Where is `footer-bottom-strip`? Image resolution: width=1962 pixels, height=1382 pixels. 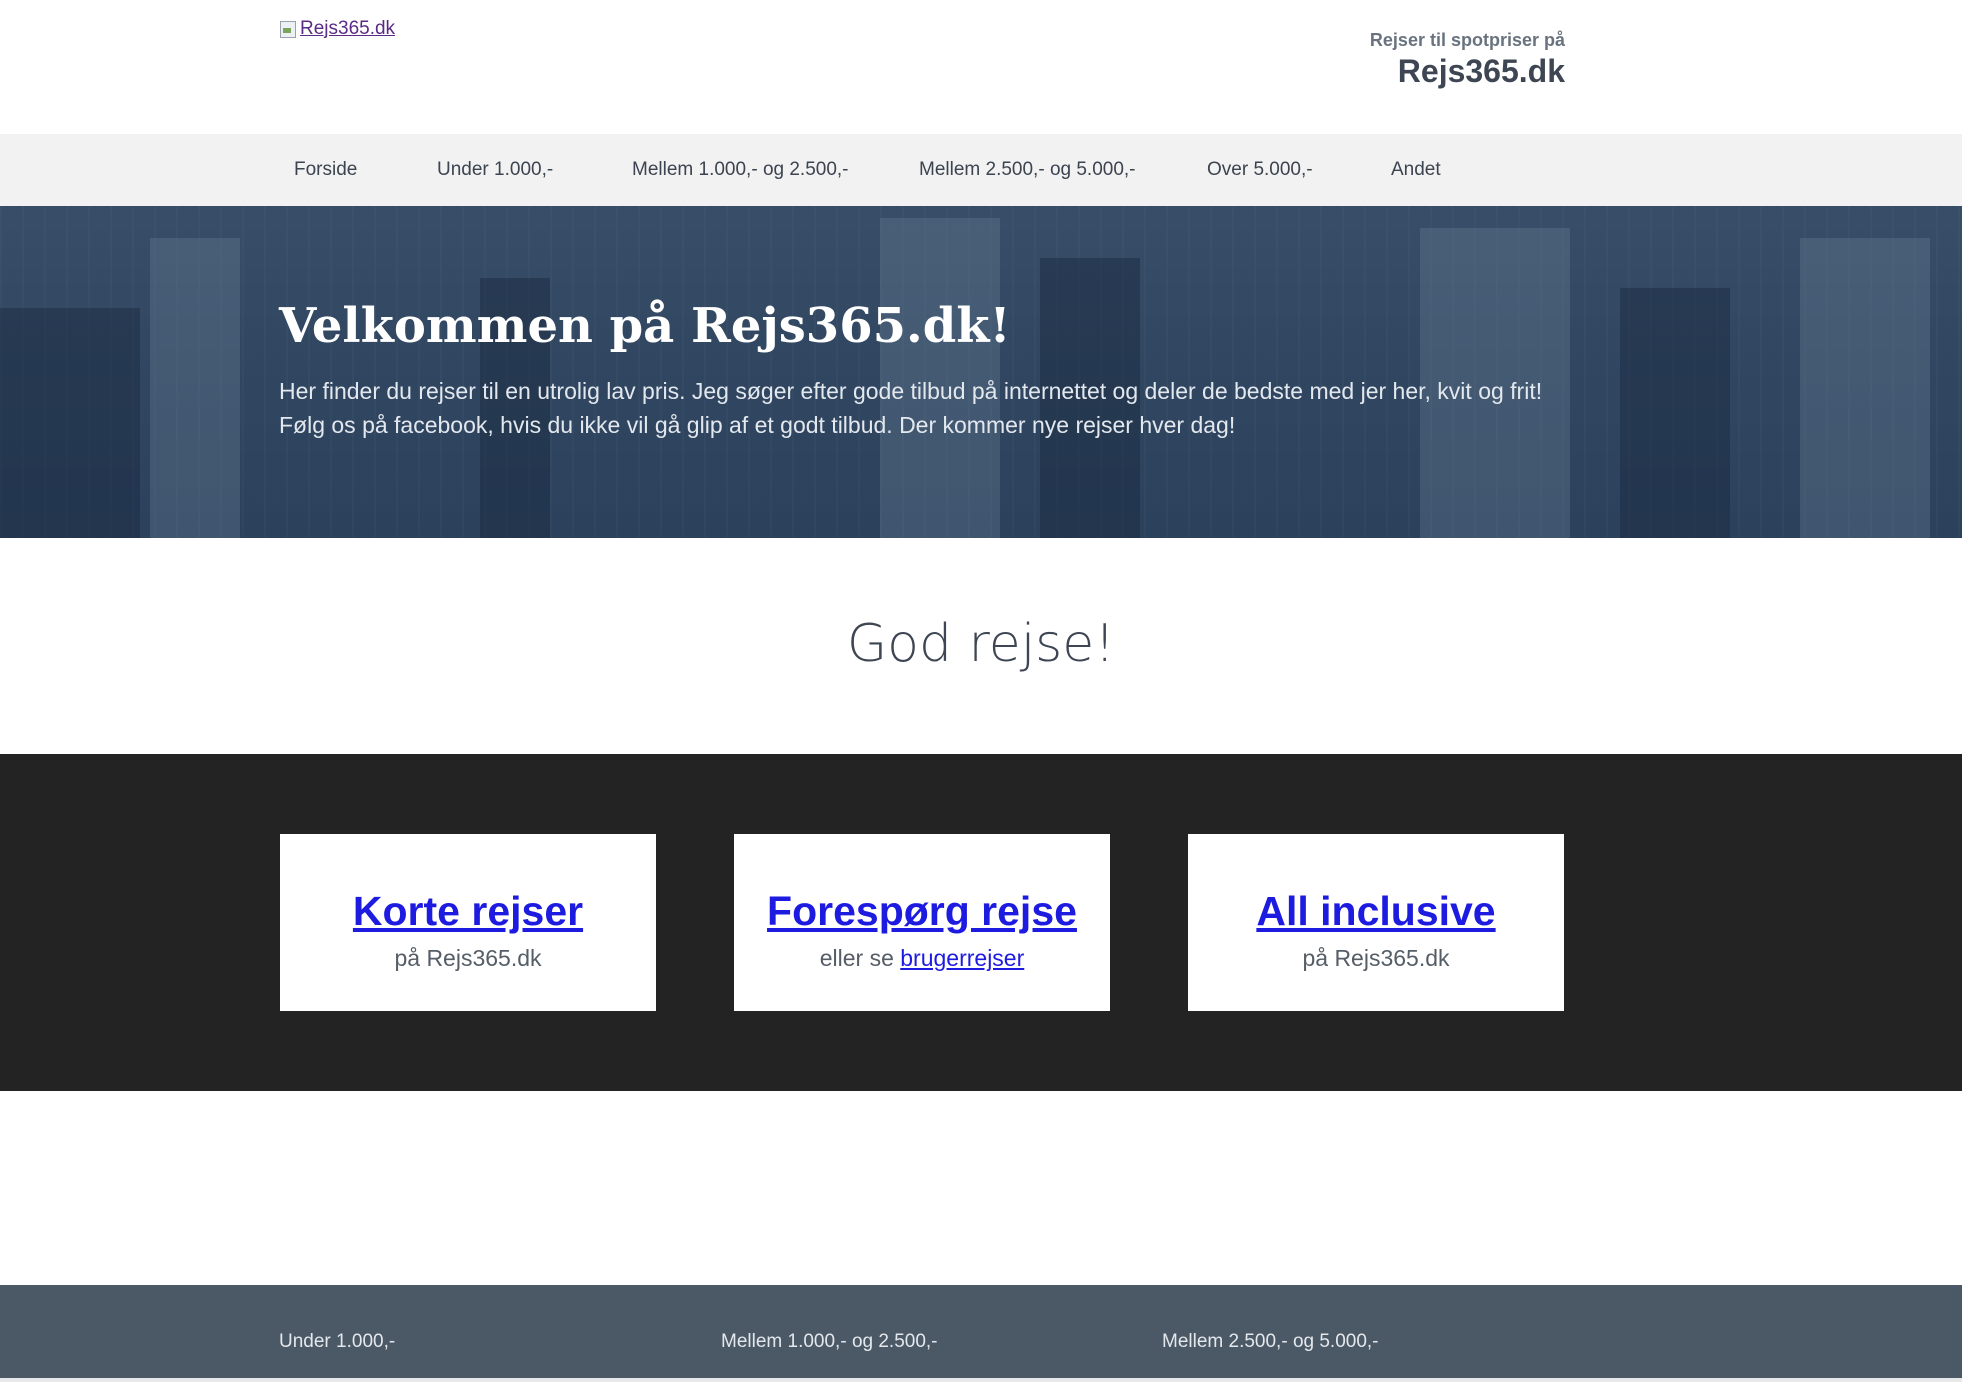
footer-bottom-strip is located at coordinates (981, 1380).